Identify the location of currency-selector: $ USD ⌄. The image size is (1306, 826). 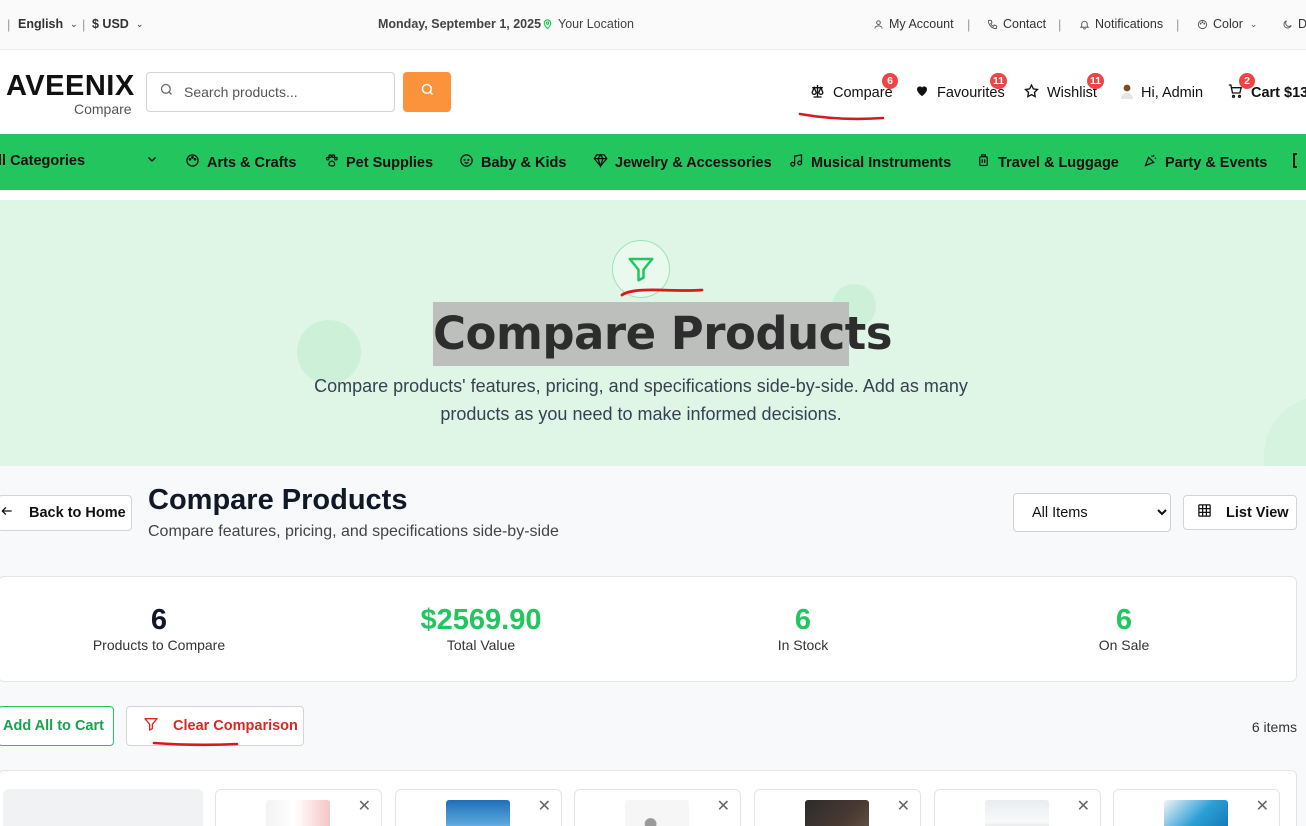
(117, 24).